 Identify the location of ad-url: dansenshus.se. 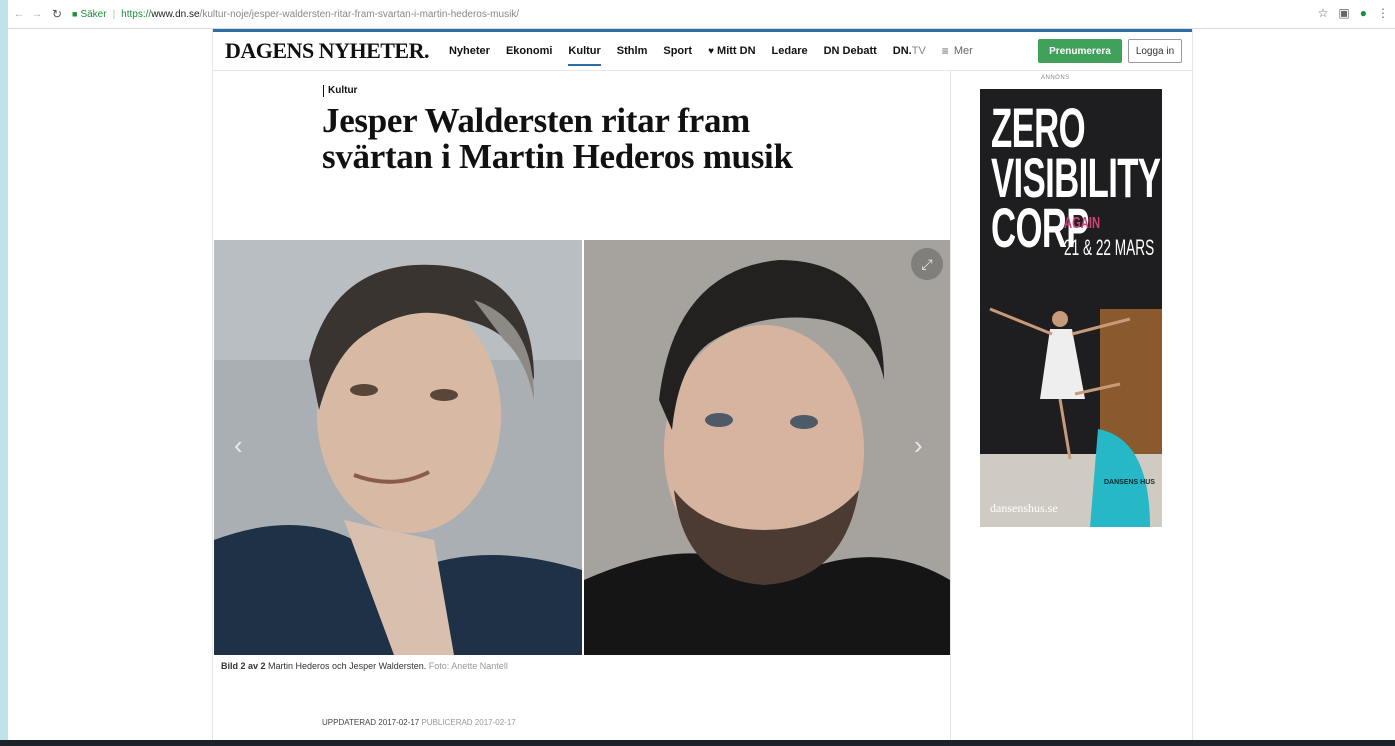
(1024, 508).